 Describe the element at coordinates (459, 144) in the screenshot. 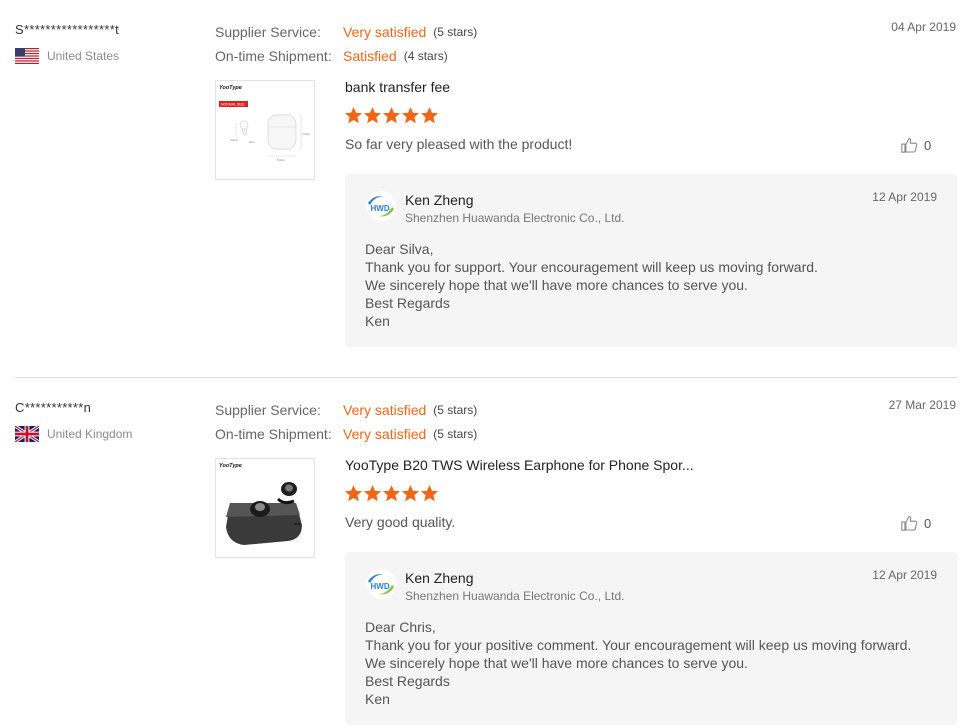

I see `review-feedback: So far very pleased with the product!` at that location.